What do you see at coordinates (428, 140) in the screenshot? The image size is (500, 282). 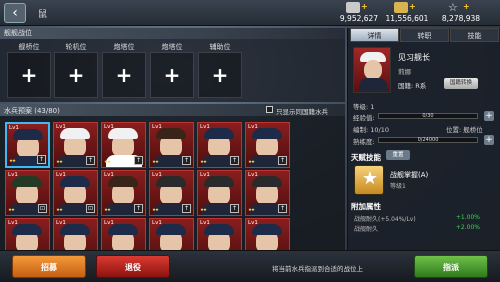 I see `proficiency-text: 0/24000` at bounding box center [428, 140].